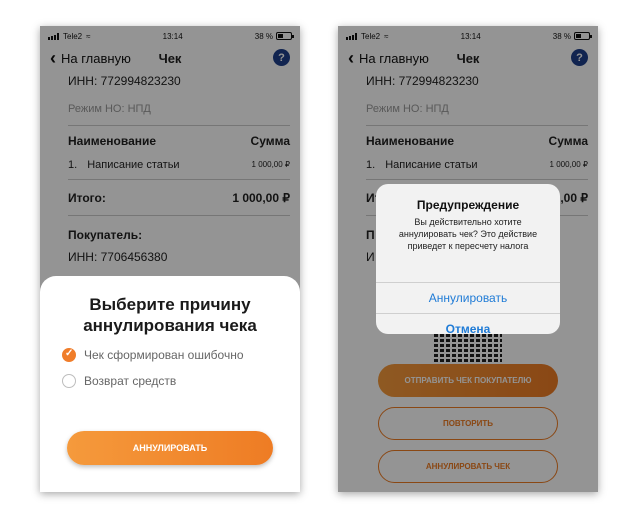  I want to click on radio-checked-icon, so click(69, 355).